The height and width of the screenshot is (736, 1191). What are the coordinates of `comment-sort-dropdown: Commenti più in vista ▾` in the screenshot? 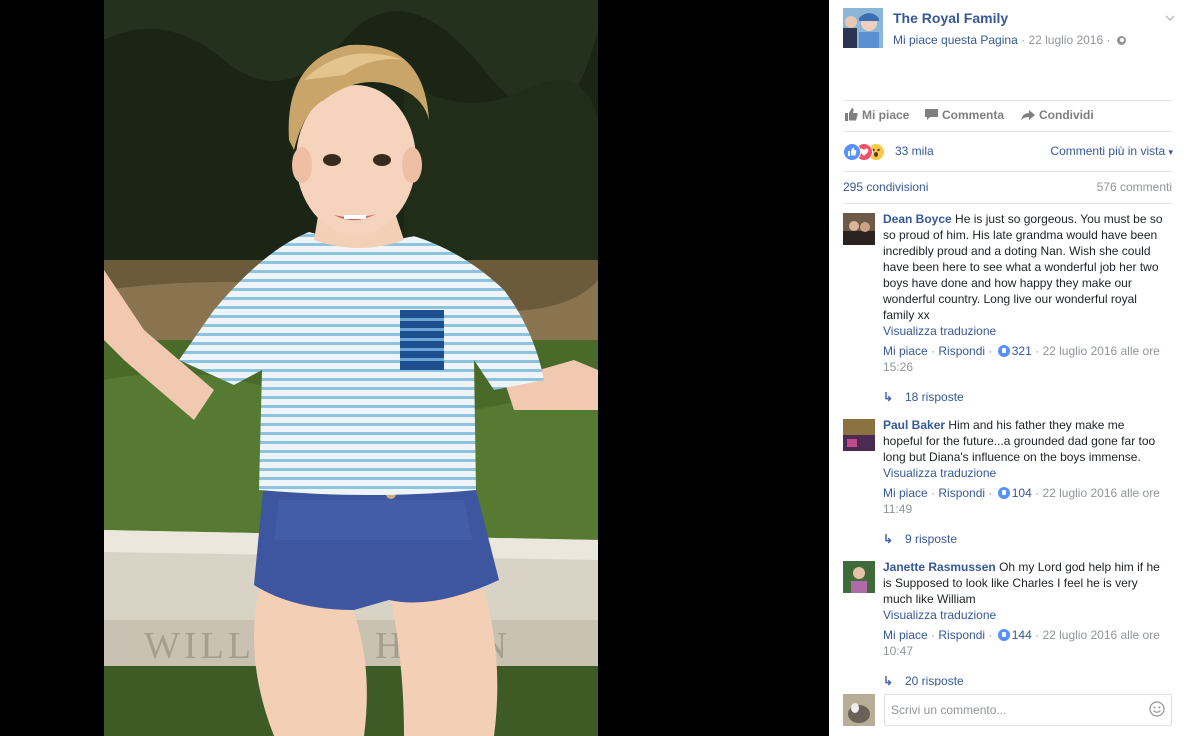 It's located at (1111, 151).